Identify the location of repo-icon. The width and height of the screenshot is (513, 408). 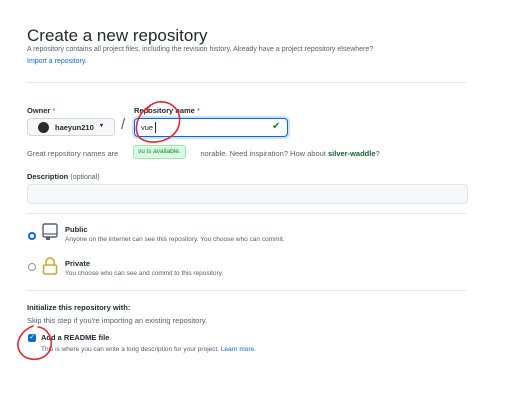
(50, 232).